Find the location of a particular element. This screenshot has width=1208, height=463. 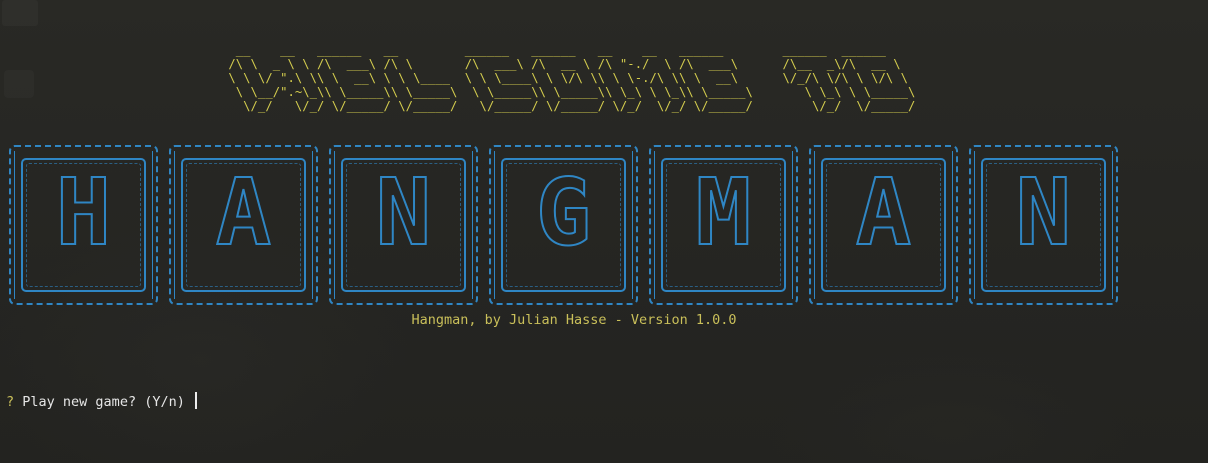

text-cursor is located at coordinates (195, 400).